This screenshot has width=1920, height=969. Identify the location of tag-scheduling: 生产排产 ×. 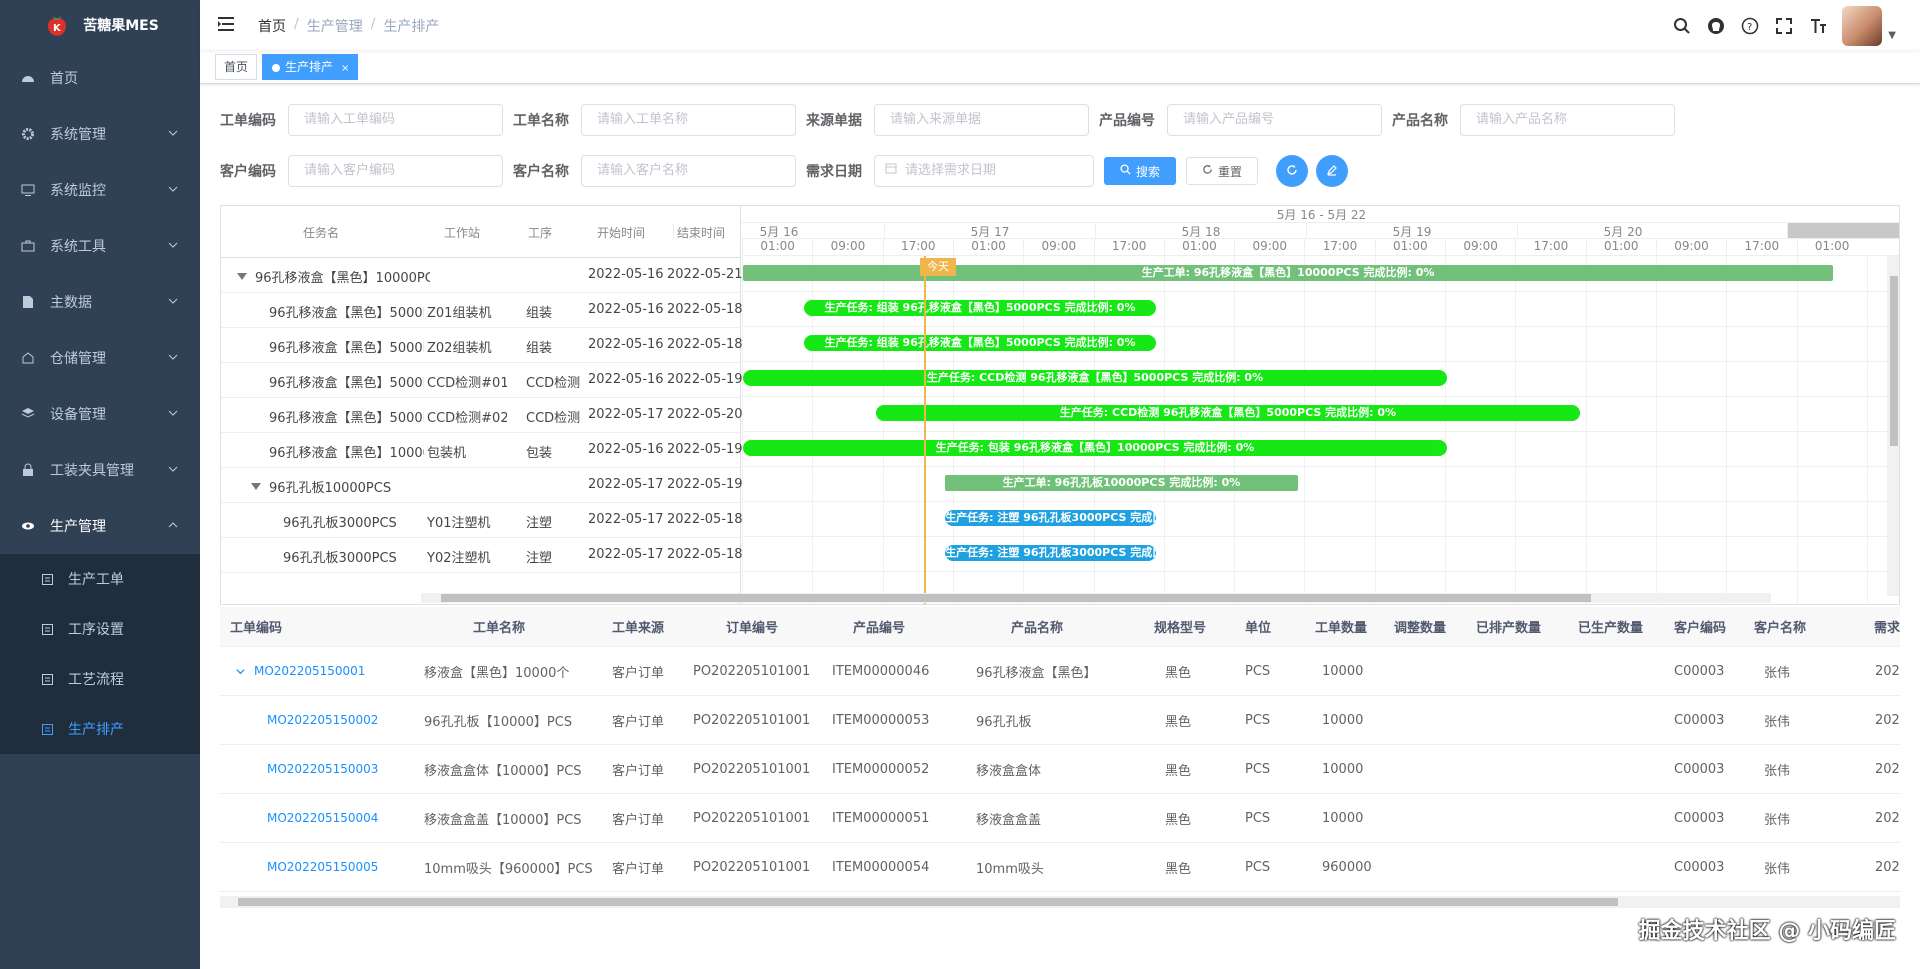
(310, 67).